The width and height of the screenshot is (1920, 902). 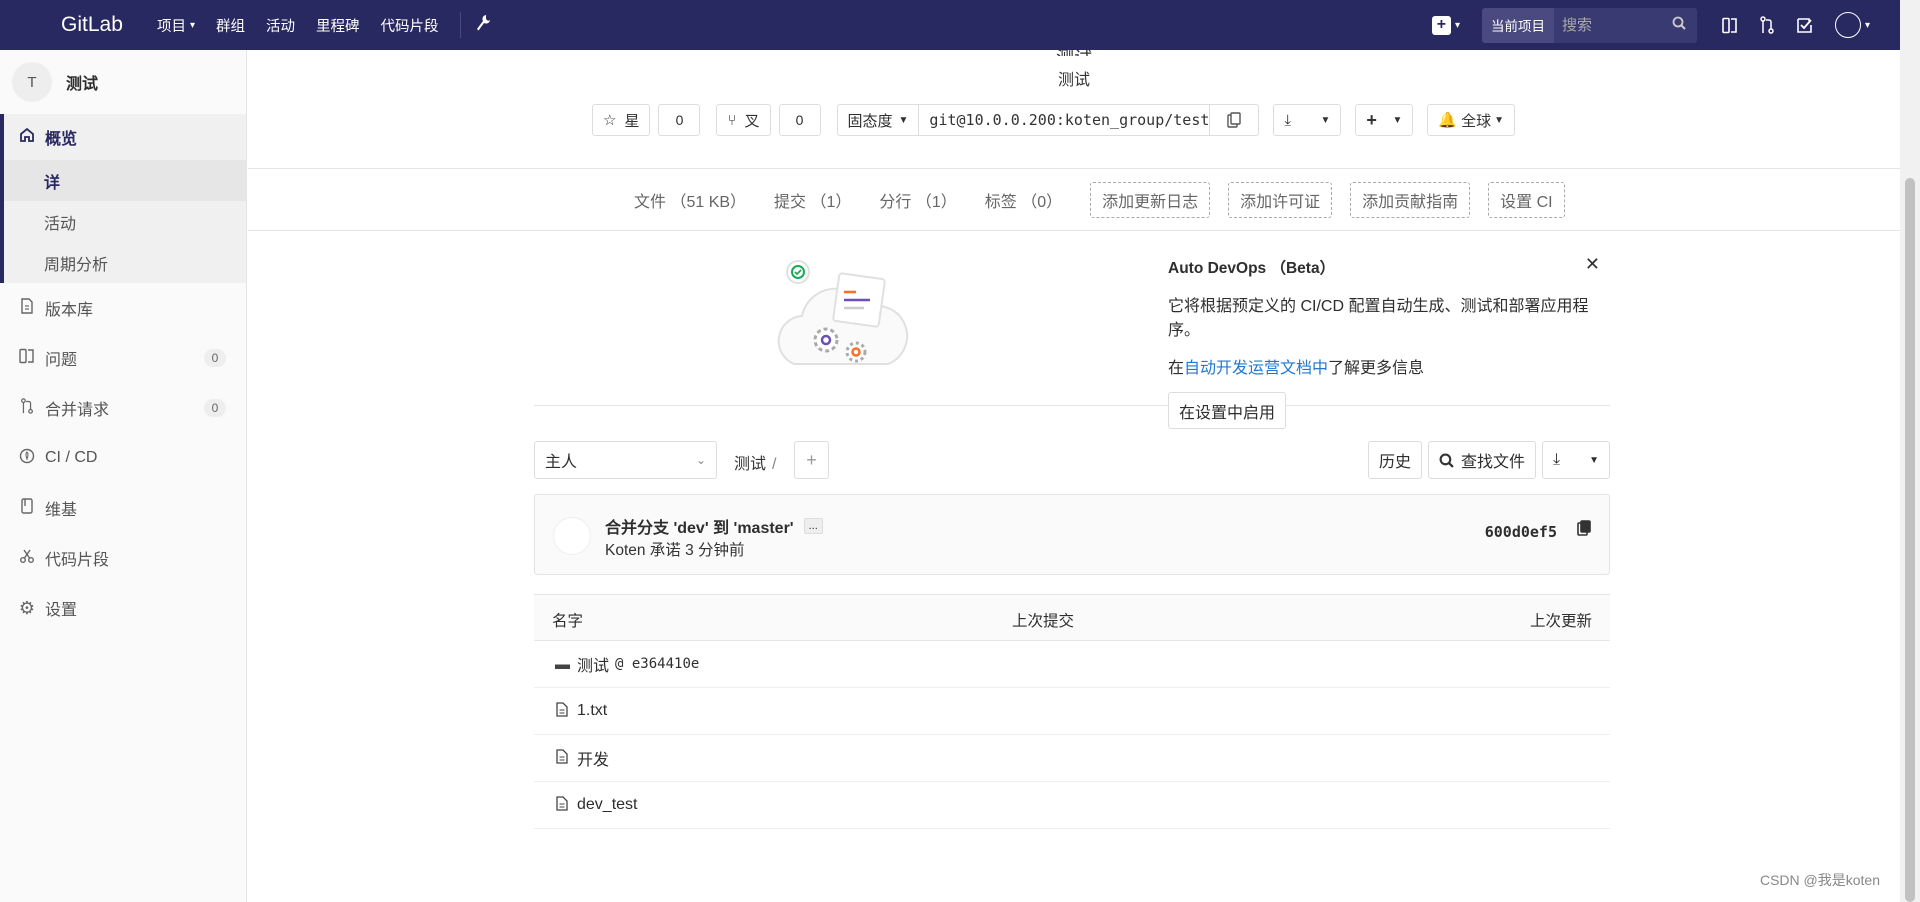 I want to click on search-icon, so click(x=1679, y=25).